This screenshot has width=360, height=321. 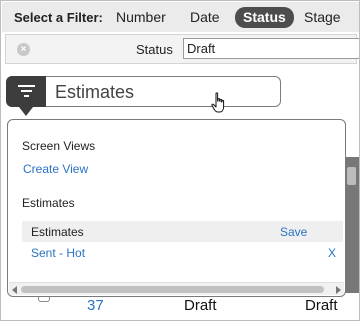 What do you see at coordinates (95, 92) in the screenshot?
I see `current-view-name: Estimates` at bounding box center [95, 92].